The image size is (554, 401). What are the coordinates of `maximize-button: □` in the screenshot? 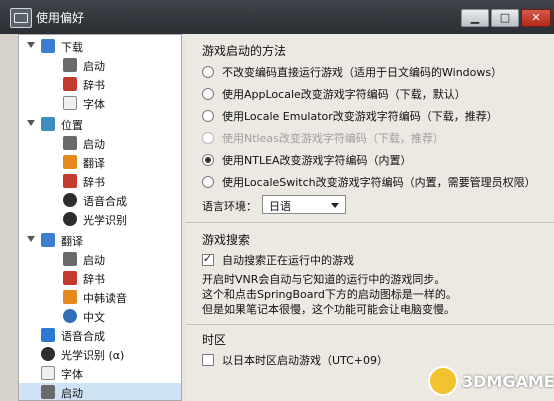 It's located at (505, 18).